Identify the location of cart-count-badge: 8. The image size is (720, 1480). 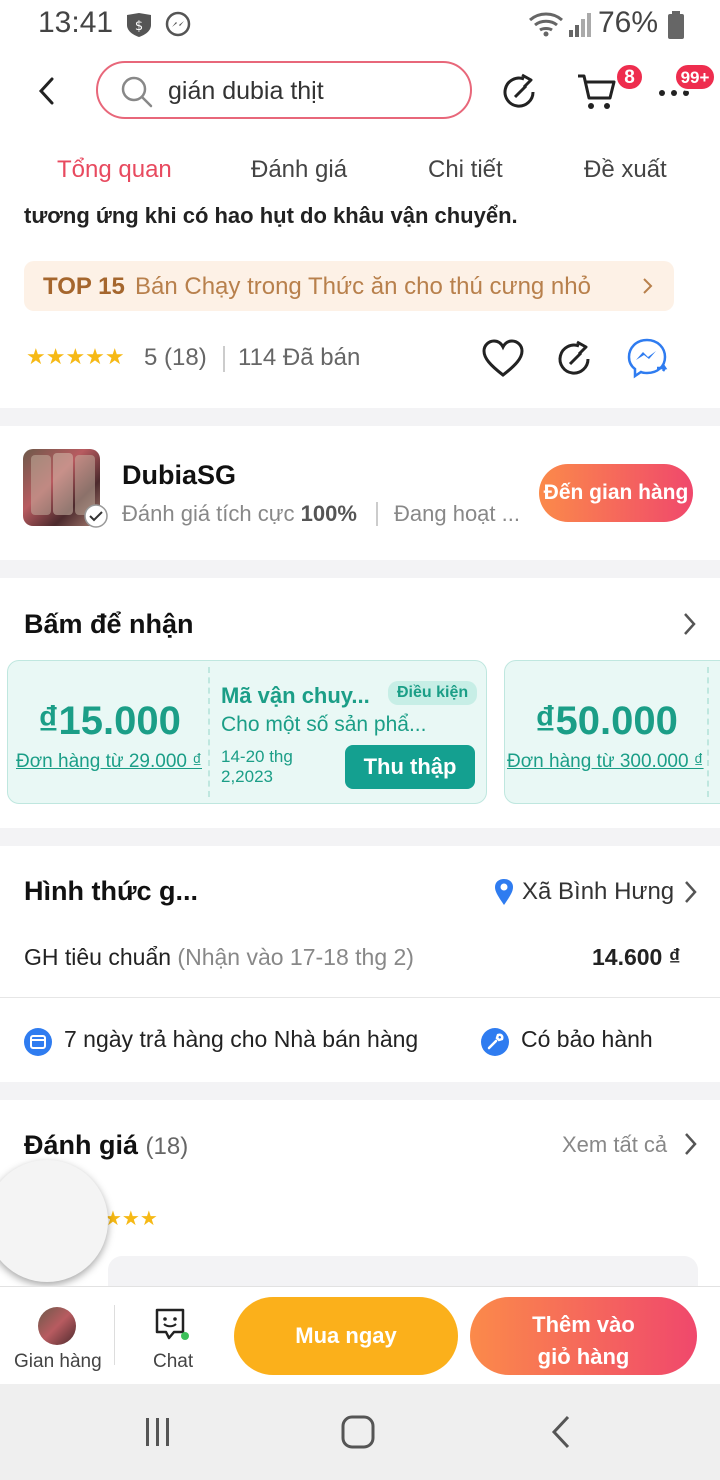
(629, 77).